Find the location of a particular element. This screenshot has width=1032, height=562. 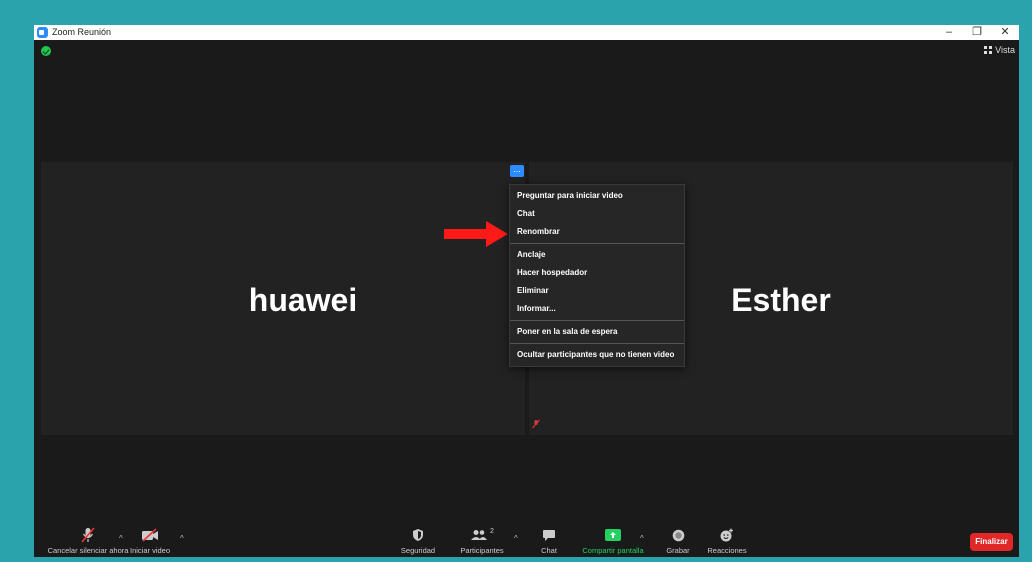

chat-label: Chat is located at coordinates (549, 550).